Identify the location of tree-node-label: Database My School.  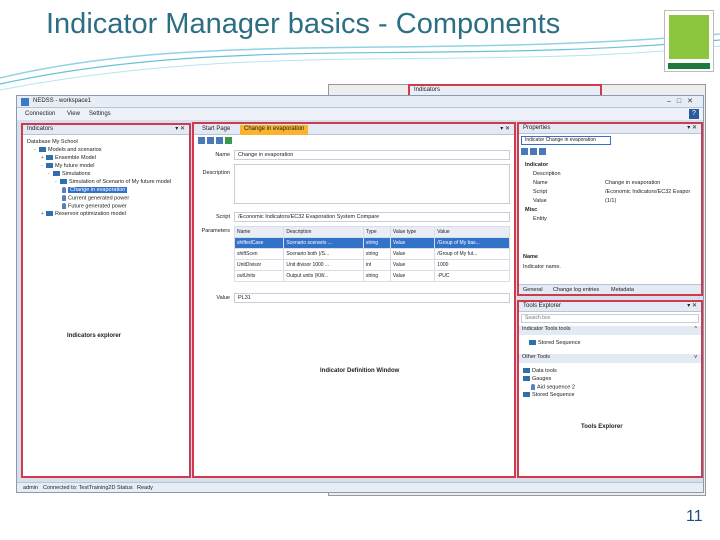
(52, 142).